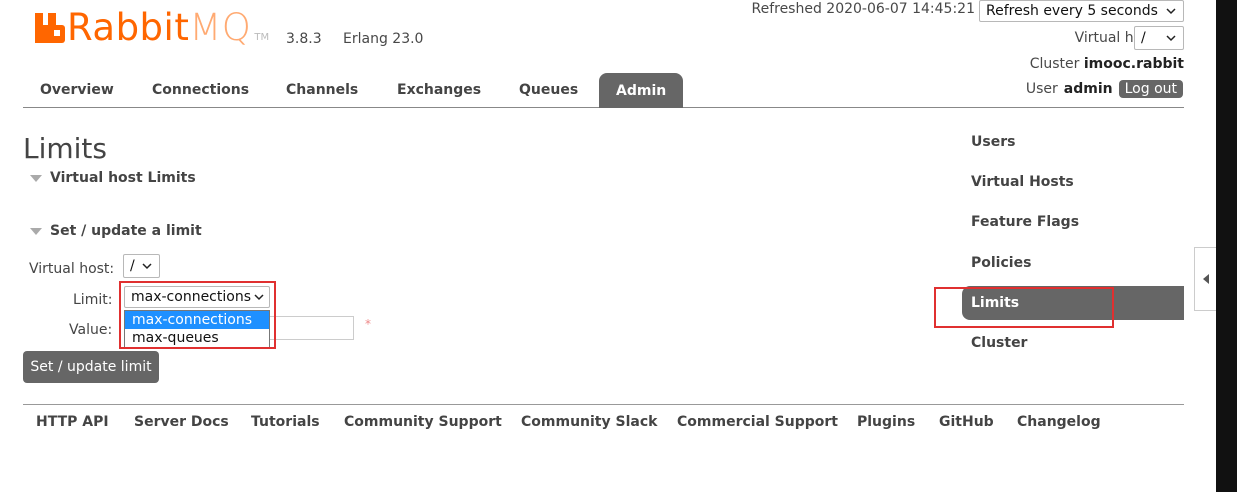 Image resolution: width=1237 pixels, height=492 pixels. Describe the element at coordinates (886, 422) in the screenshot. I see `footer-link-plugins: Plugins` at that location.